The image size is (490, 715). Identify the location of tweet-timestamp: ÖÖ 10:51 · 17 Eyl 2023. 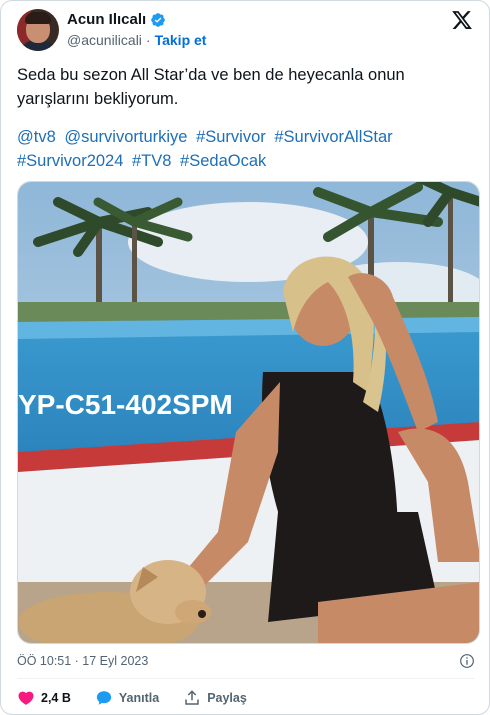
(82, 661).